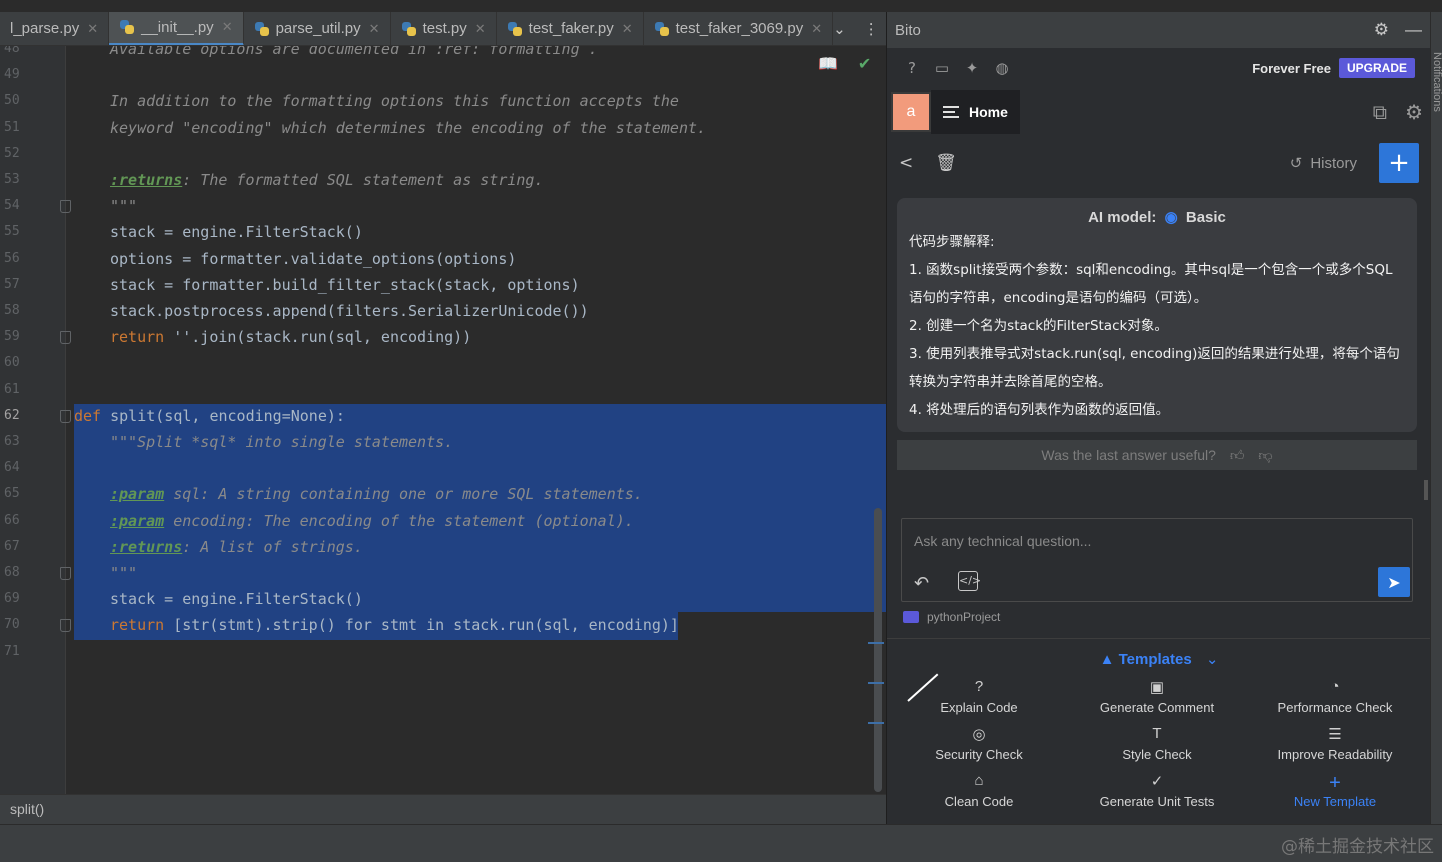  Describe the element at coordinates (1414, 112) in the screenshot. I see `settings-icon: ⚙` at that location.